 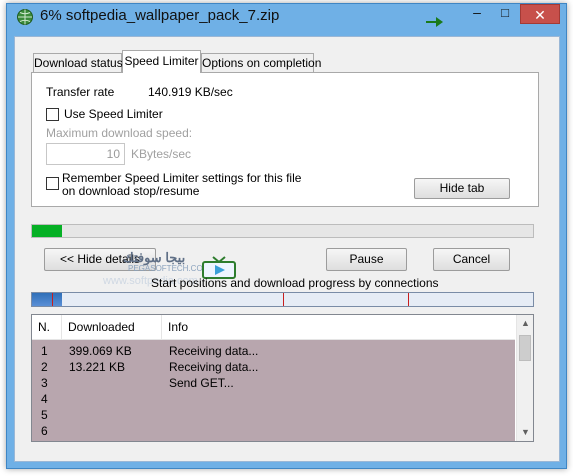 I want to click on connection-segment, so click(x=47, y=299).